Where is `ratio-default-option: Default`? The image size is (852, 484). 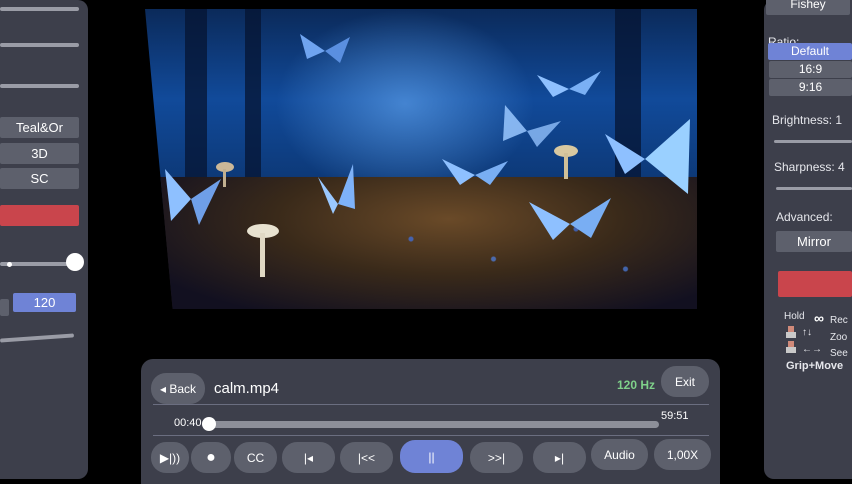 ratio-default-option: Default is located at coordinates (810, 51).